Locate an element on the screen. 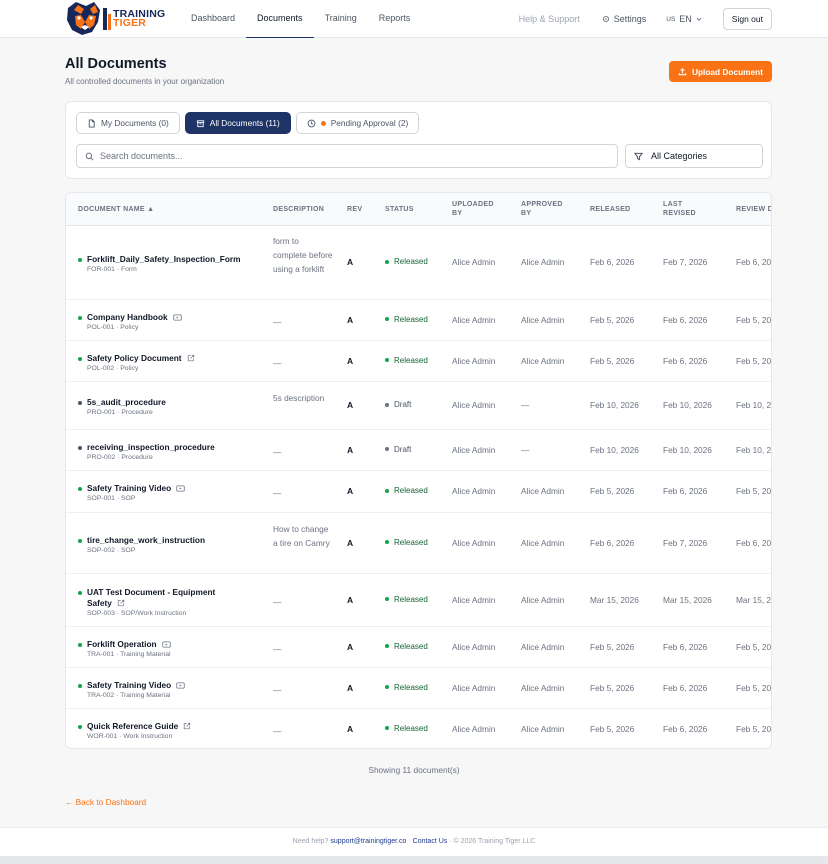 This screenshot has width=828, height=864. category-select: All Categories is located at coordinates (694, 156).